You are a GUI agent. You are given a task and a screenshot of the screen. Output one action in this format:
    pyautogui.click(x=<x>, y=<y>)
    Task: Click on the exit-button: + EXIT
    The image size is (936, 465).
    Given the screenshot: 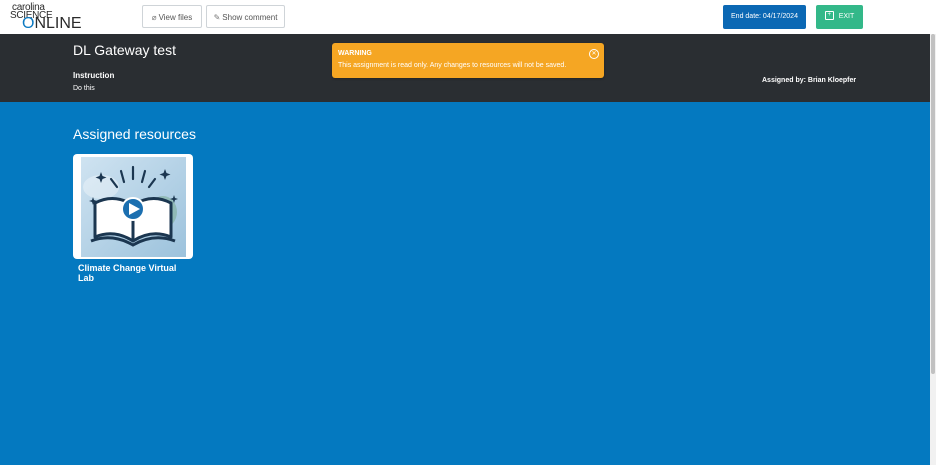 What is the action you would take?
    pyautogui.click(x=839, y=17)
    